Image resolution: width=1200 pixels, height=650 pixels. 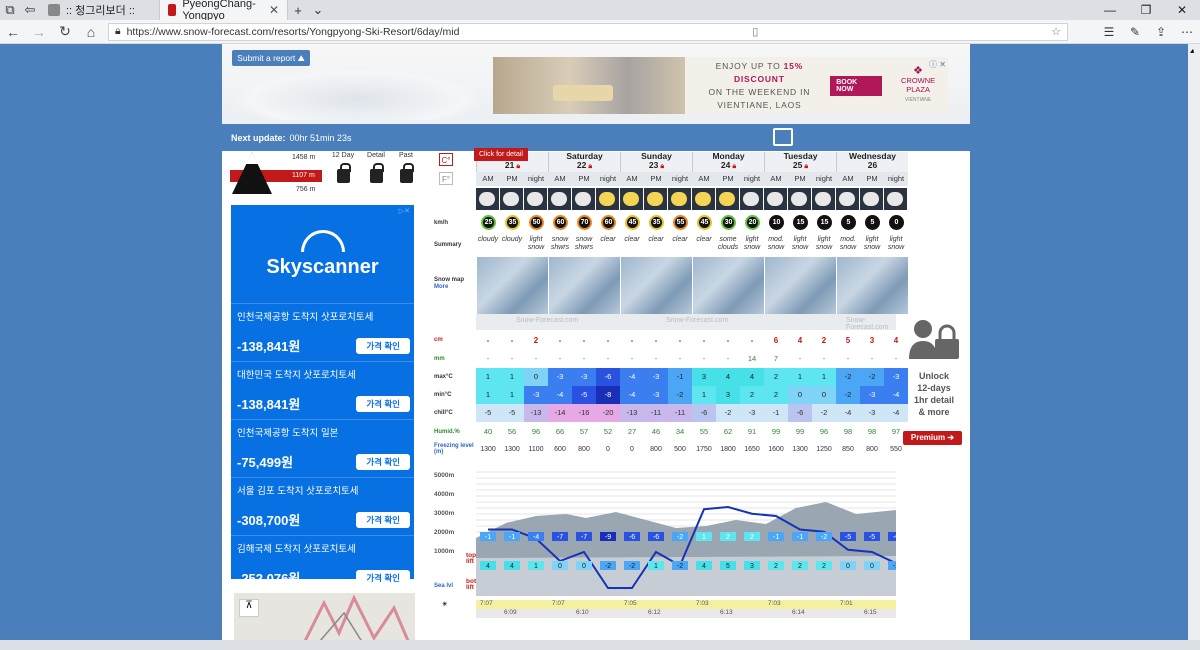 What do you see at coordinates (783, 137) in the screenshot?
I see `print-icon` at bounding box center [783, 137].